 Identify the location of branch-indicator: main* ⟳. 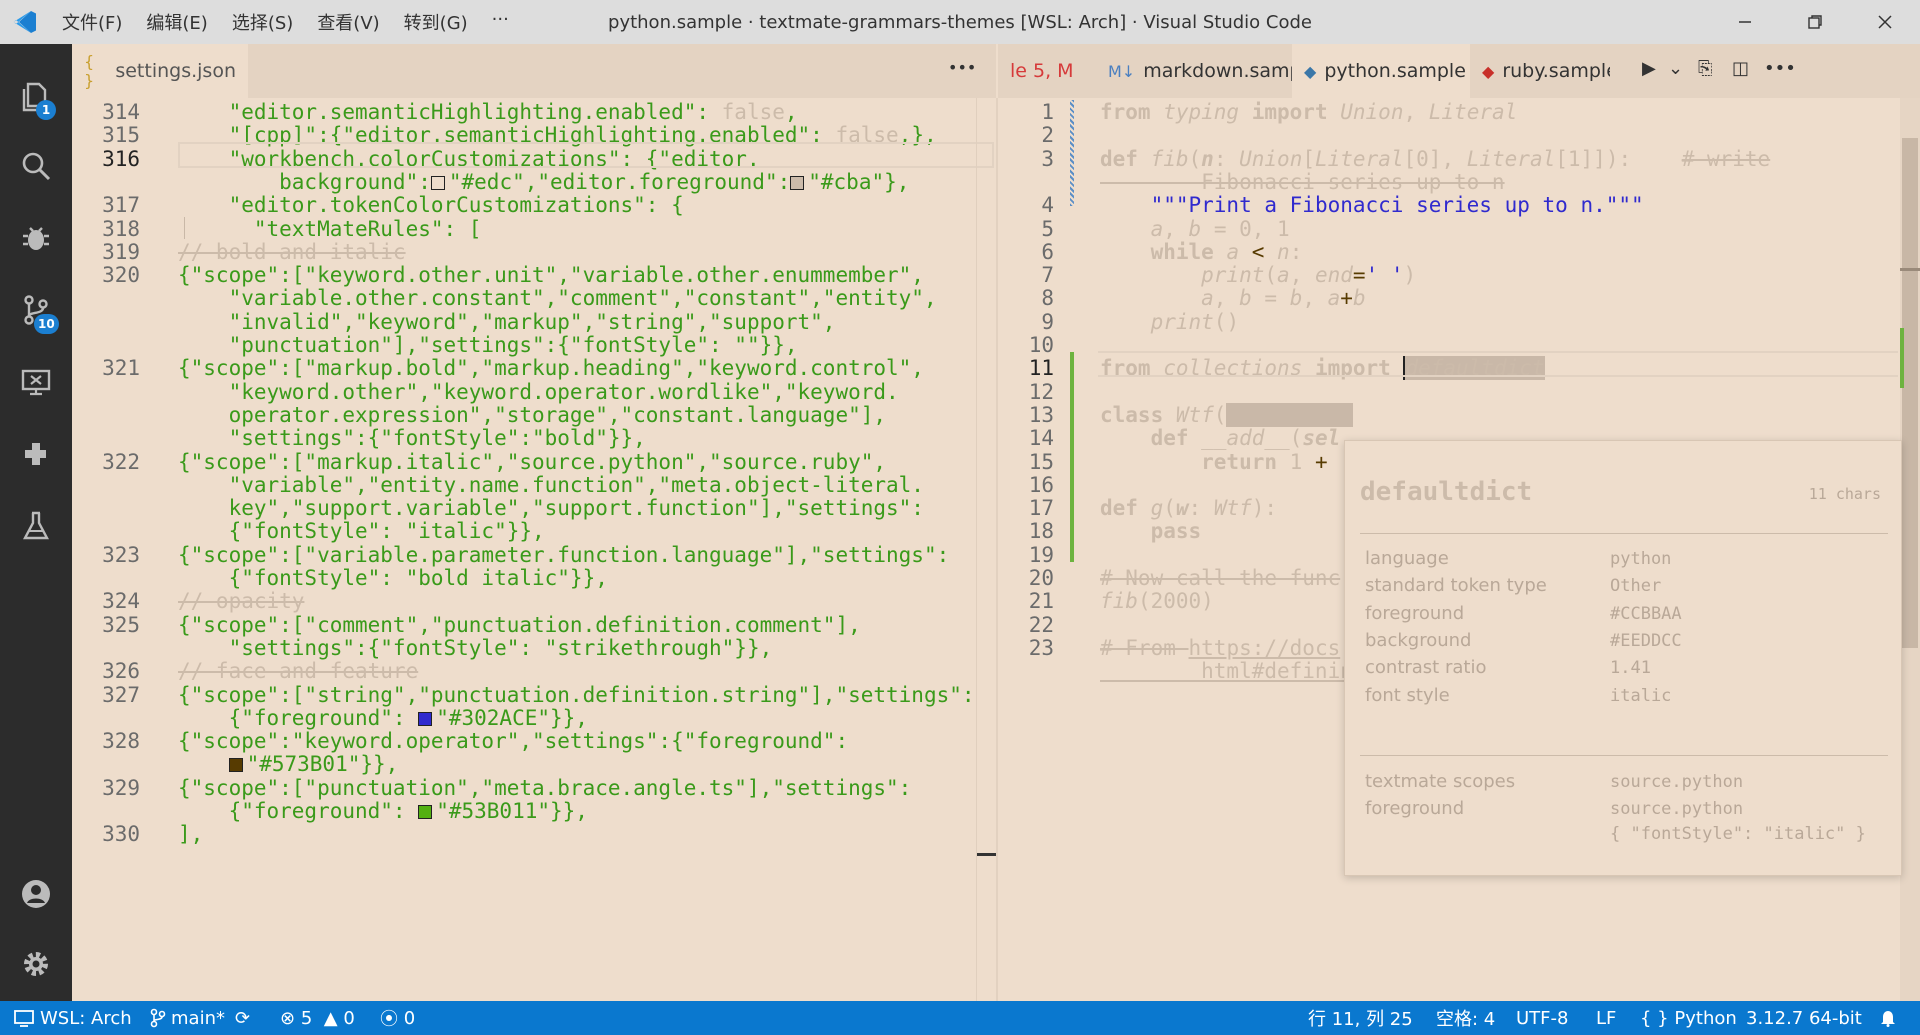
(200, 1018).